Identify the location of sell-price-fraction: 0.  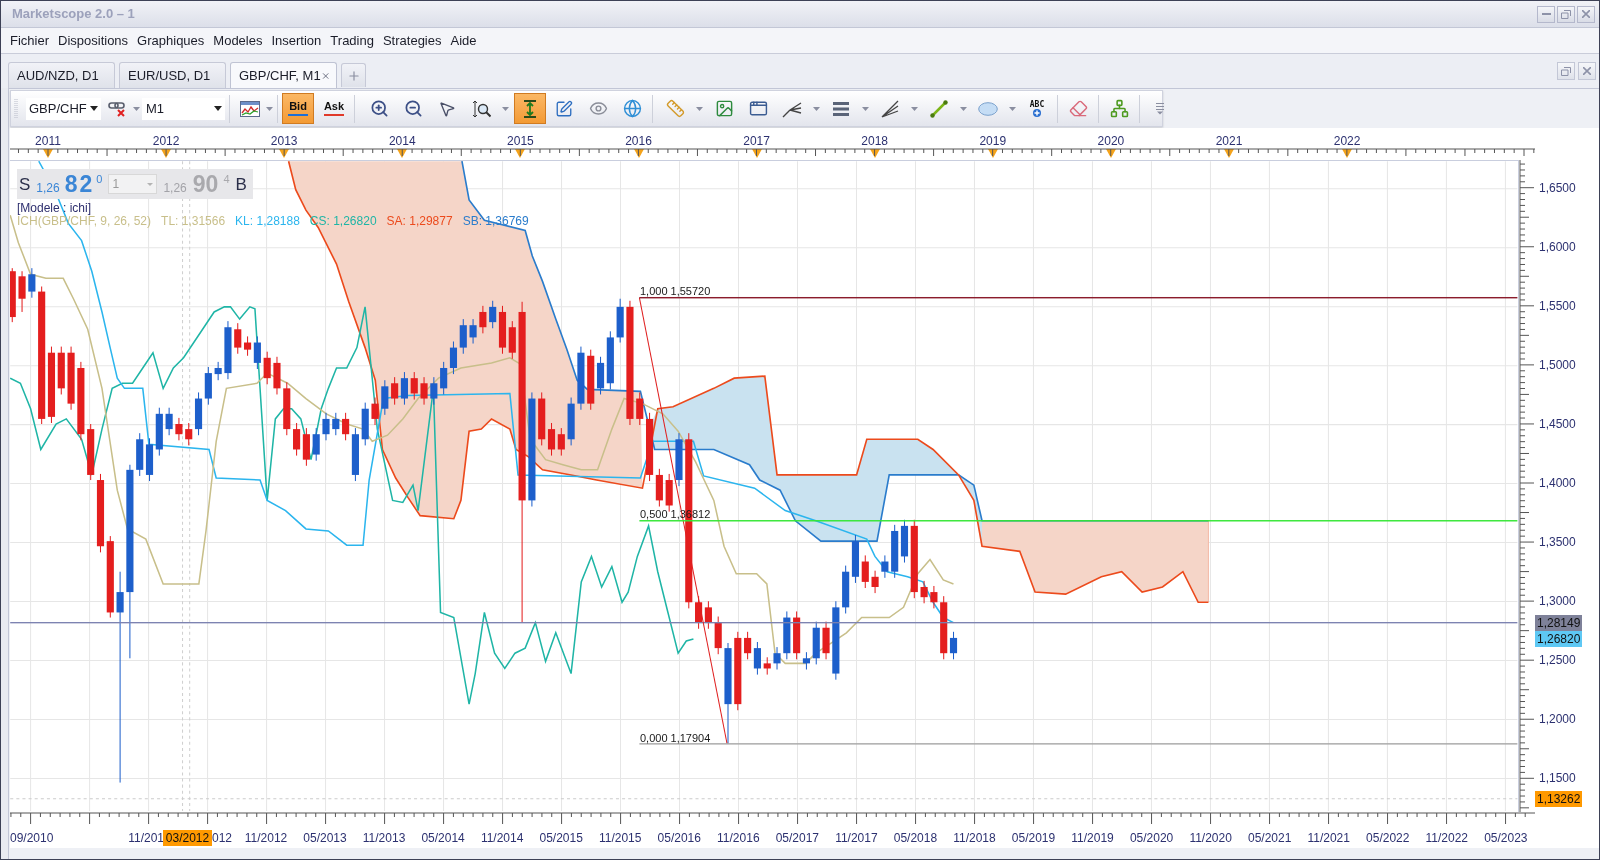
(99, 179).